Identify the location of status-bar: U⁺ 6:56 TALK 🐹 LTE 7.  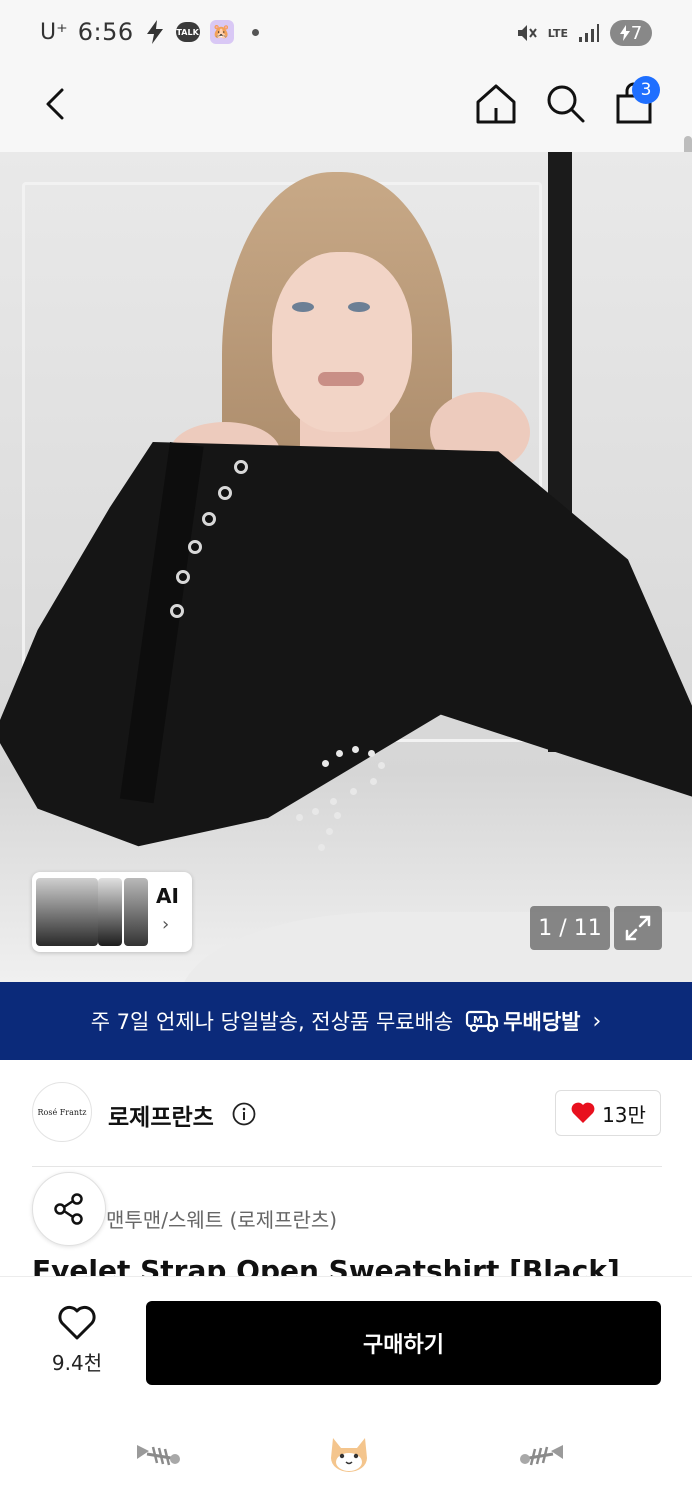
(346, 33).